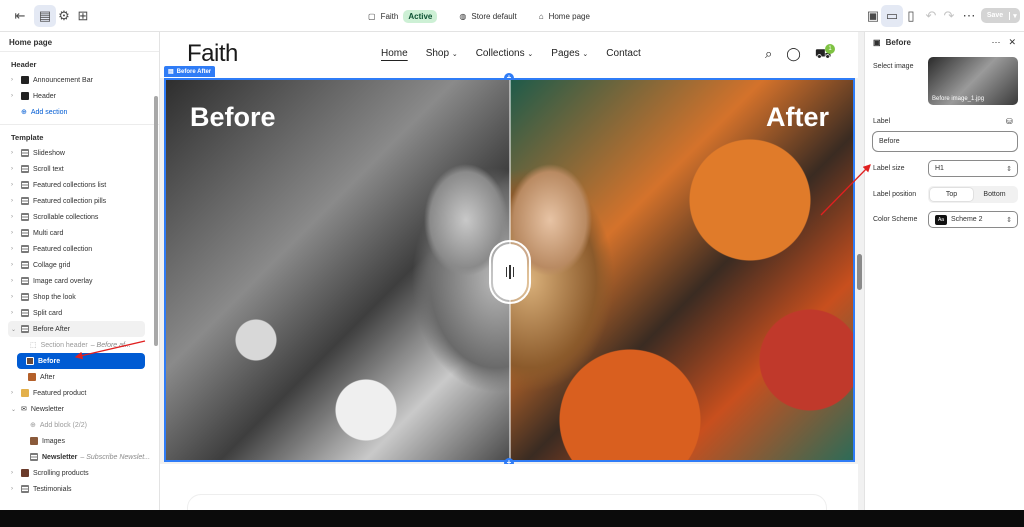  I want to click on divider, so click(79, 124).